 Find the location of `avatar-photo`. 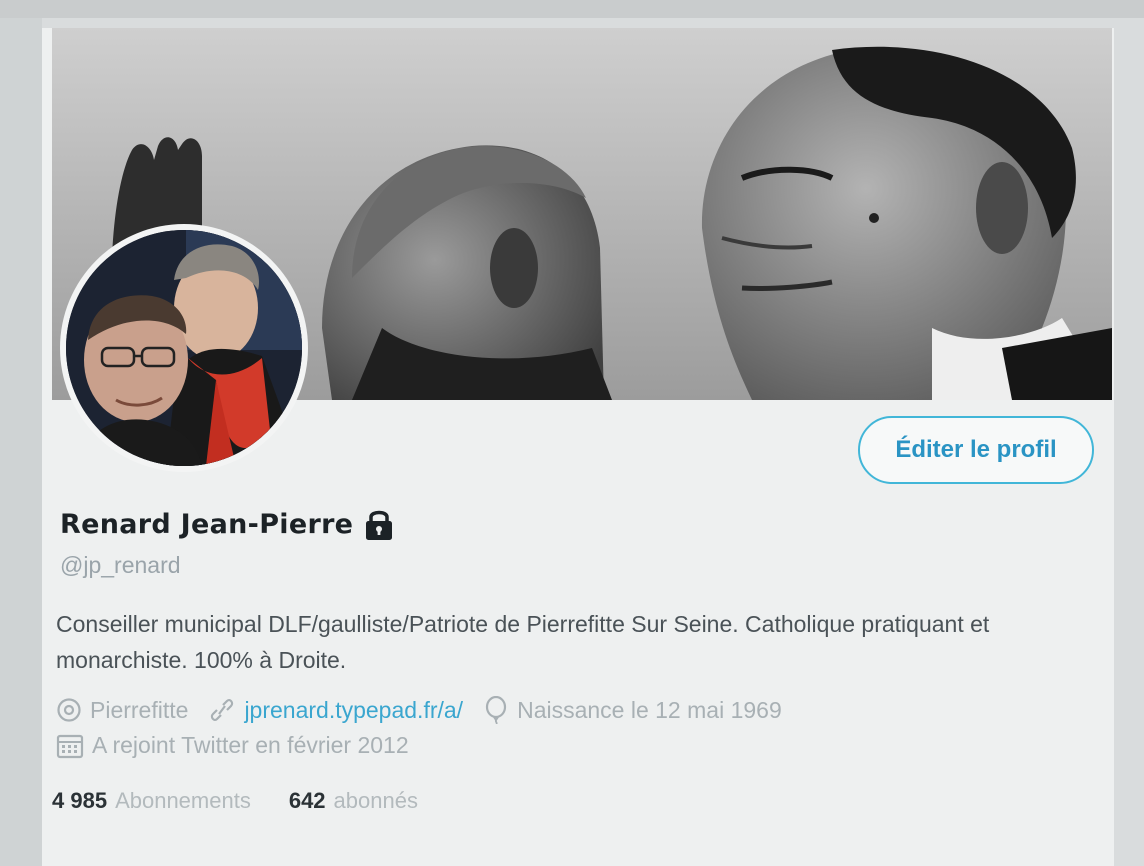

avatar-photo is located at coordinates (184, 348).